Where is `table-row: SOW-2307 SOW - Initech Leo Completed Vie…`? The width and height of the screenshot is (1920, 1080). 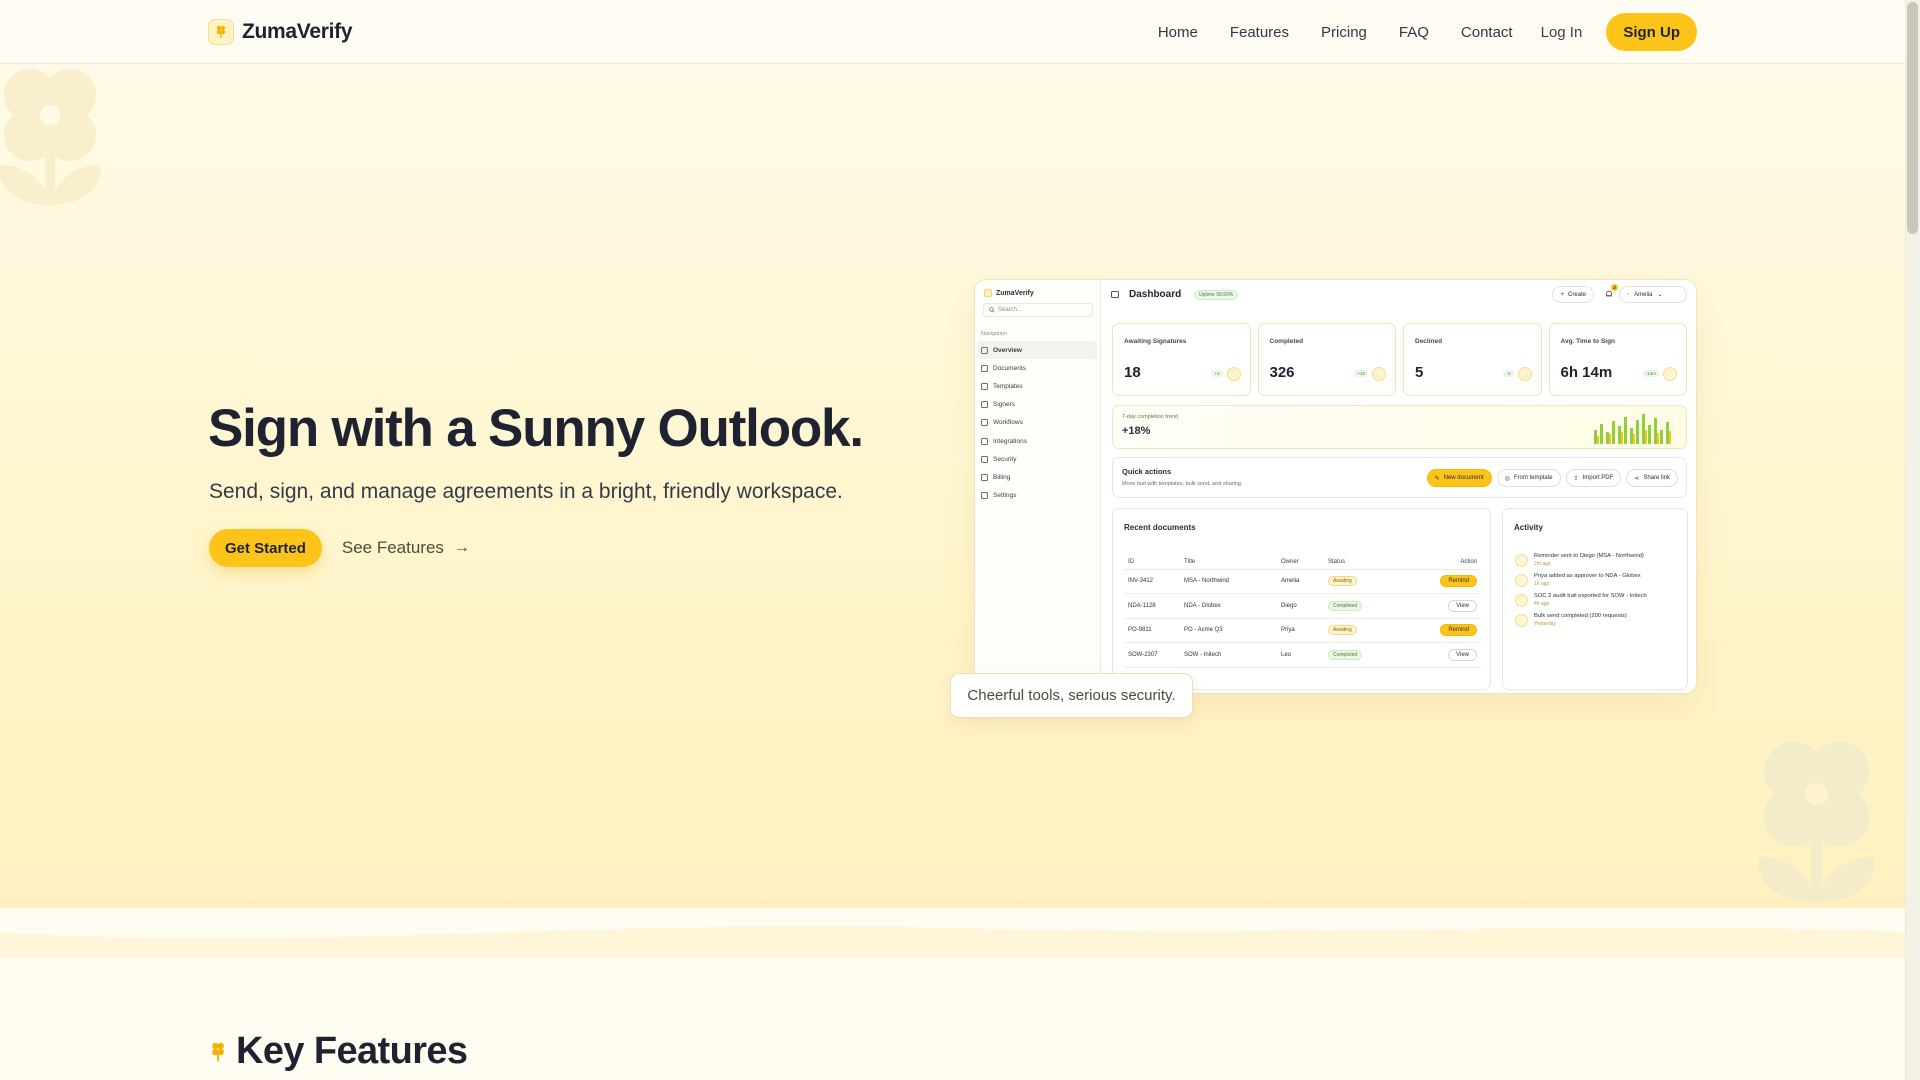
table-row: SOW-2307 SOW - Initech Leo Completed Vie… is located at coordinates (1302, 655).